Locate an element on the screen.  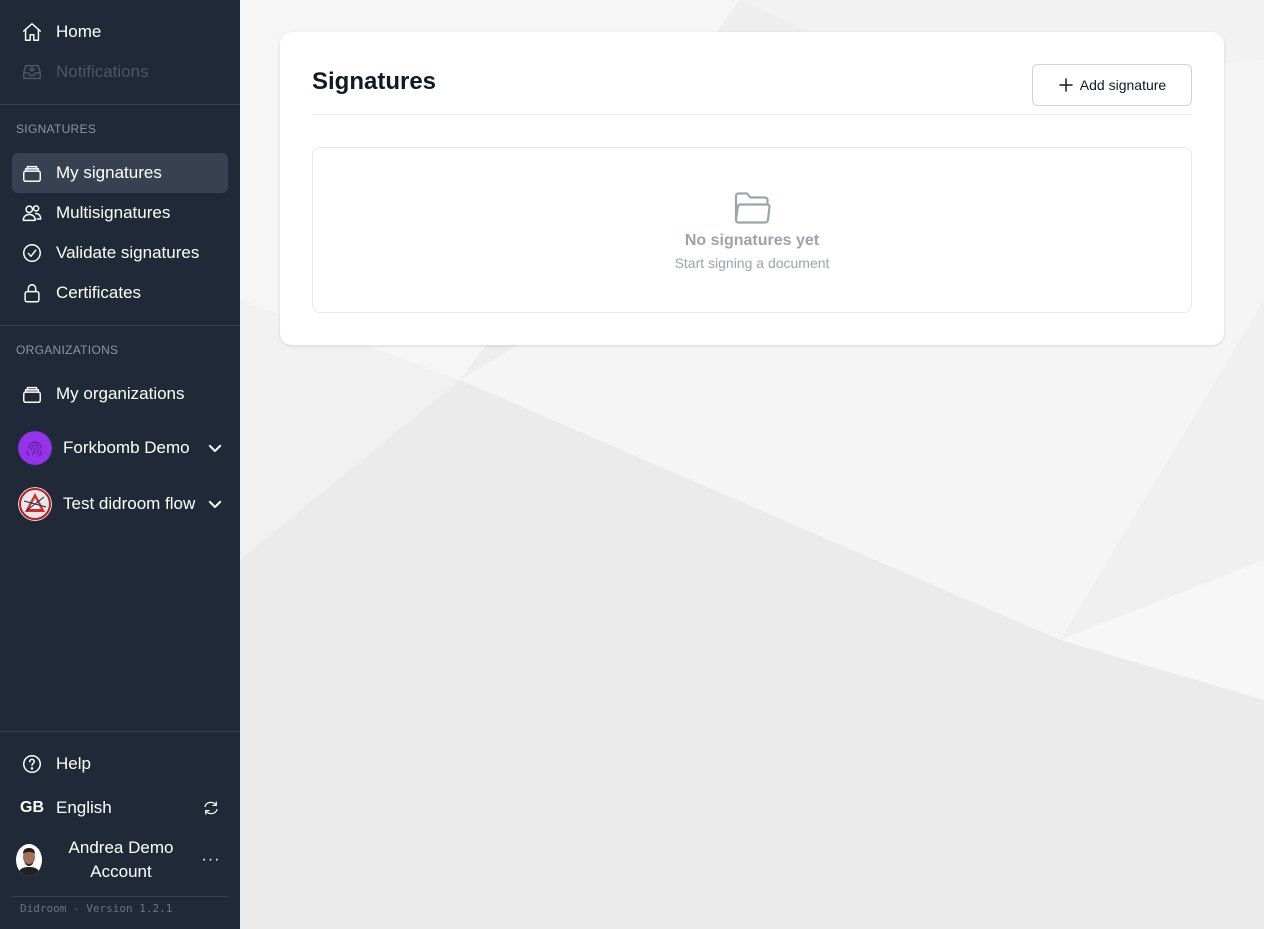
org-name: Test didroom flow is located at coordinates (129, 503).